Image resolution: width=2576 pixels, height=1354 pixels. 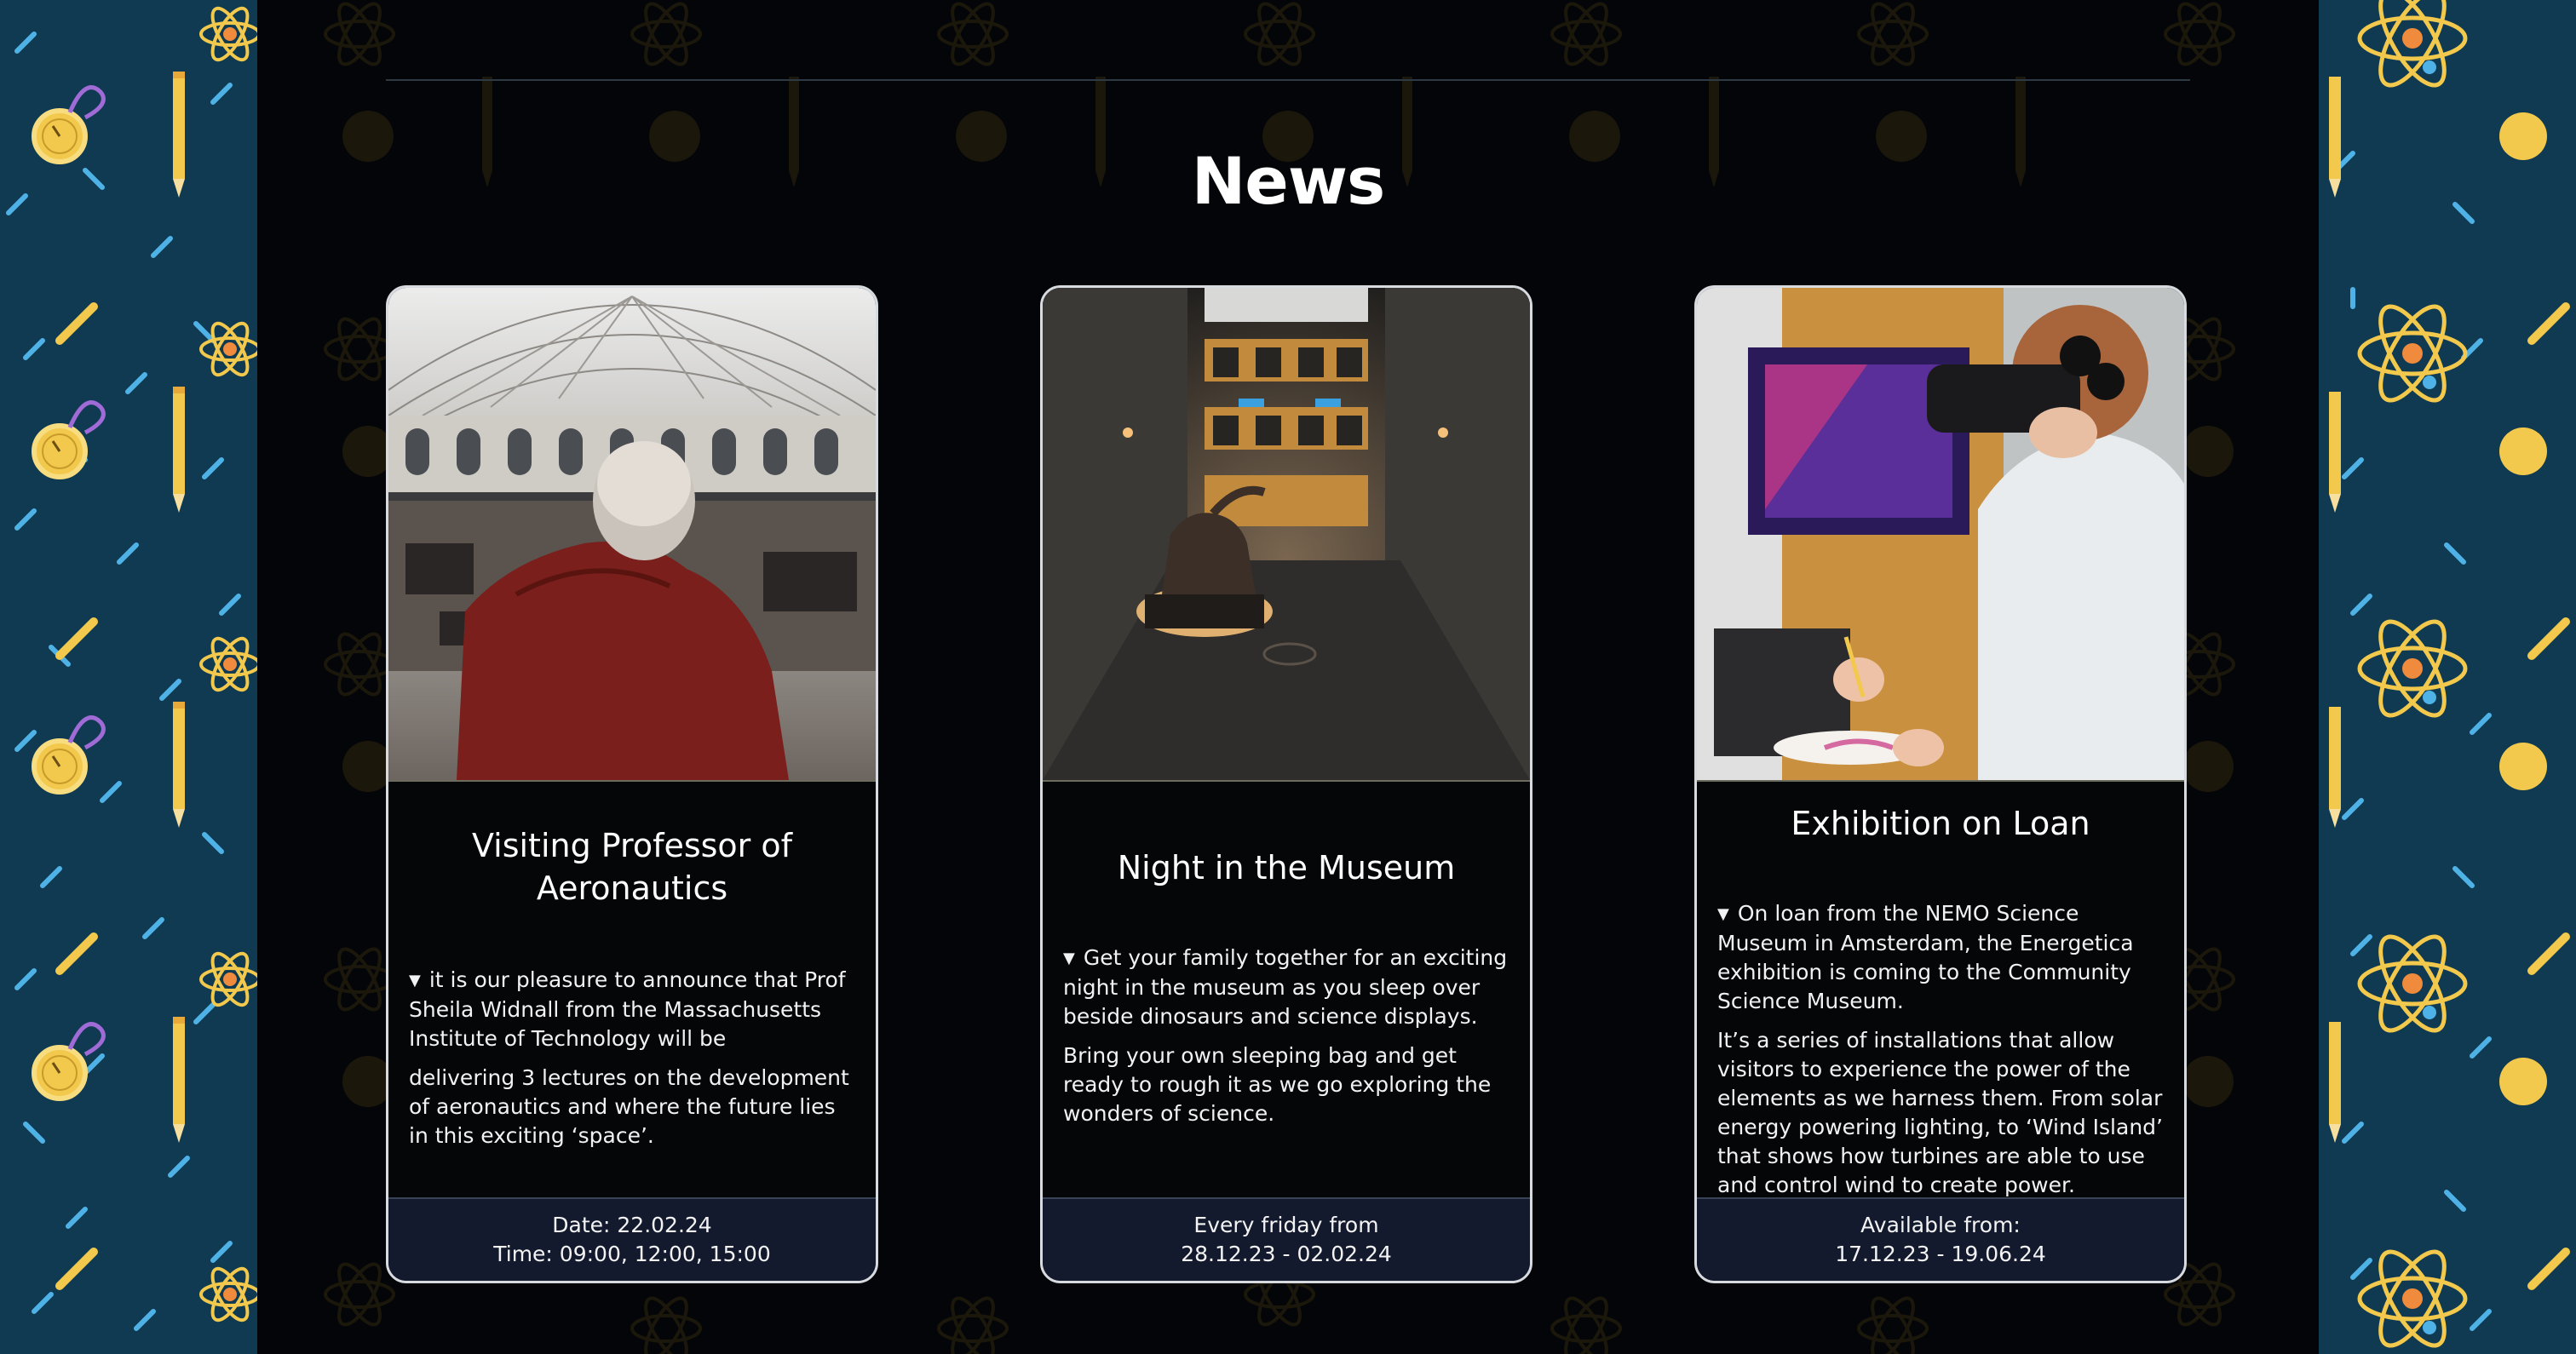 What do you see at coordinates (1941, 1239) in the screenshot?
I see `card-footer: Available from: 17.12.23 - 19.06.24` at bounding box center [1941, 1239].